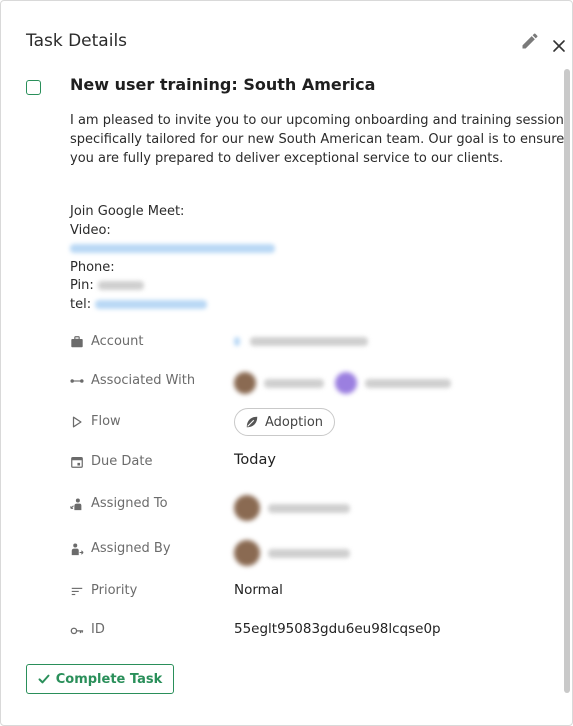 This screenshot has width=573, height=726. I want to click on briefcase-icon, so click(77, 342).